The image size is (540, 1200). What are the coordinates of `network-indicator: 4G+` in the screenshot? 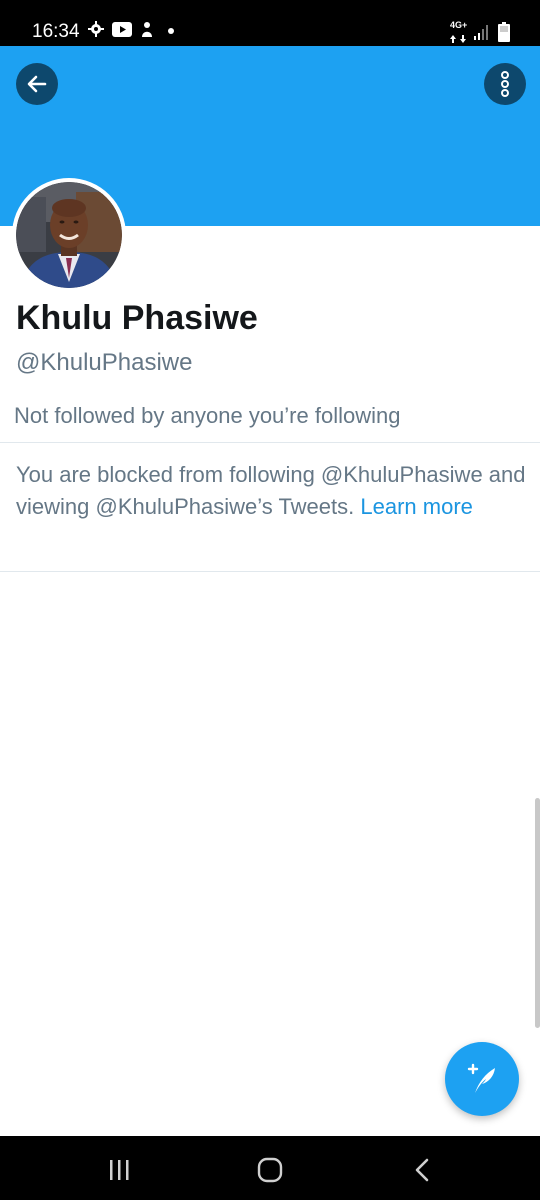 It's located at (459, 34).